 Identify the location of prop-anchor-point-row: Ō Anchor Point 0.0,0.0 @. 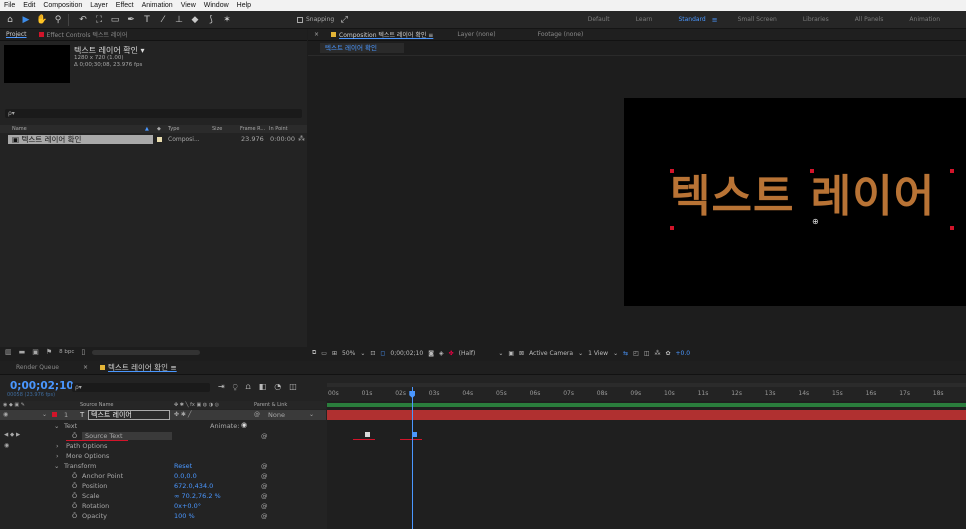
(163, 476).